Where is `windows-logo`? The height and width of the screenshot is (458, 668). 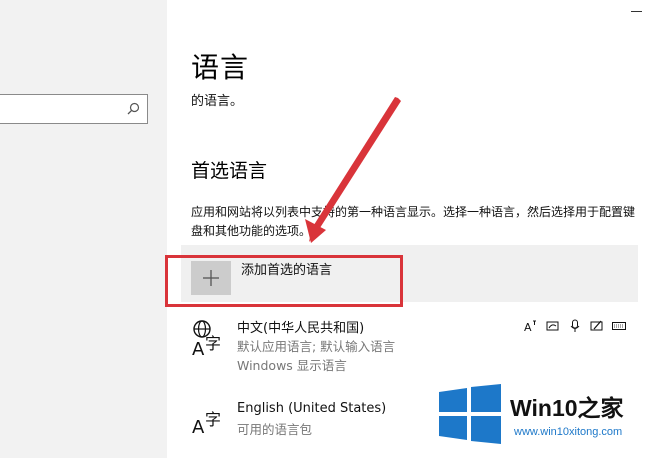 windows-logo is located at coordinates (470, 414).